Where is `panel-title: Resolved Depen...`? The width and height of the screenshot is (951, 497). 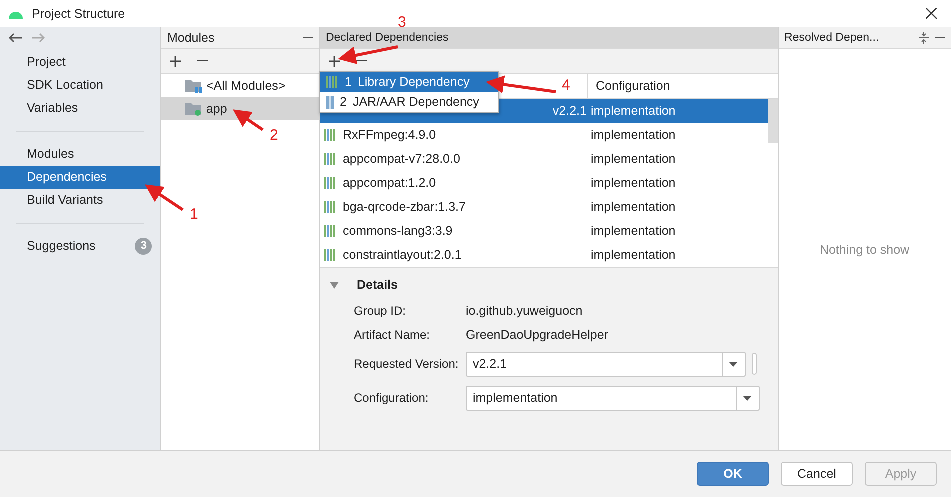
panel-title: Resolved Depen... is located at coordinates (832, 38).